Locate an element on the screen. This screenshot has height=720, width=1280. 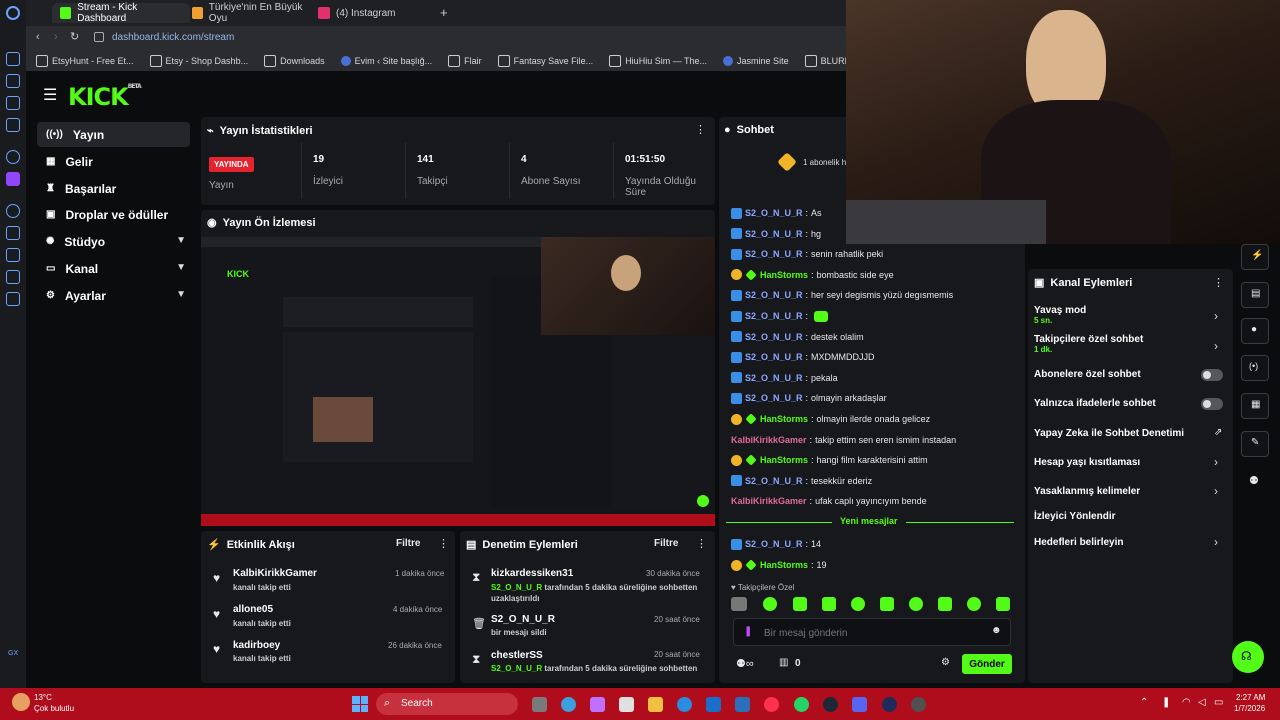
wifi-icon: ◠ is located at coordinates (1186, 702).